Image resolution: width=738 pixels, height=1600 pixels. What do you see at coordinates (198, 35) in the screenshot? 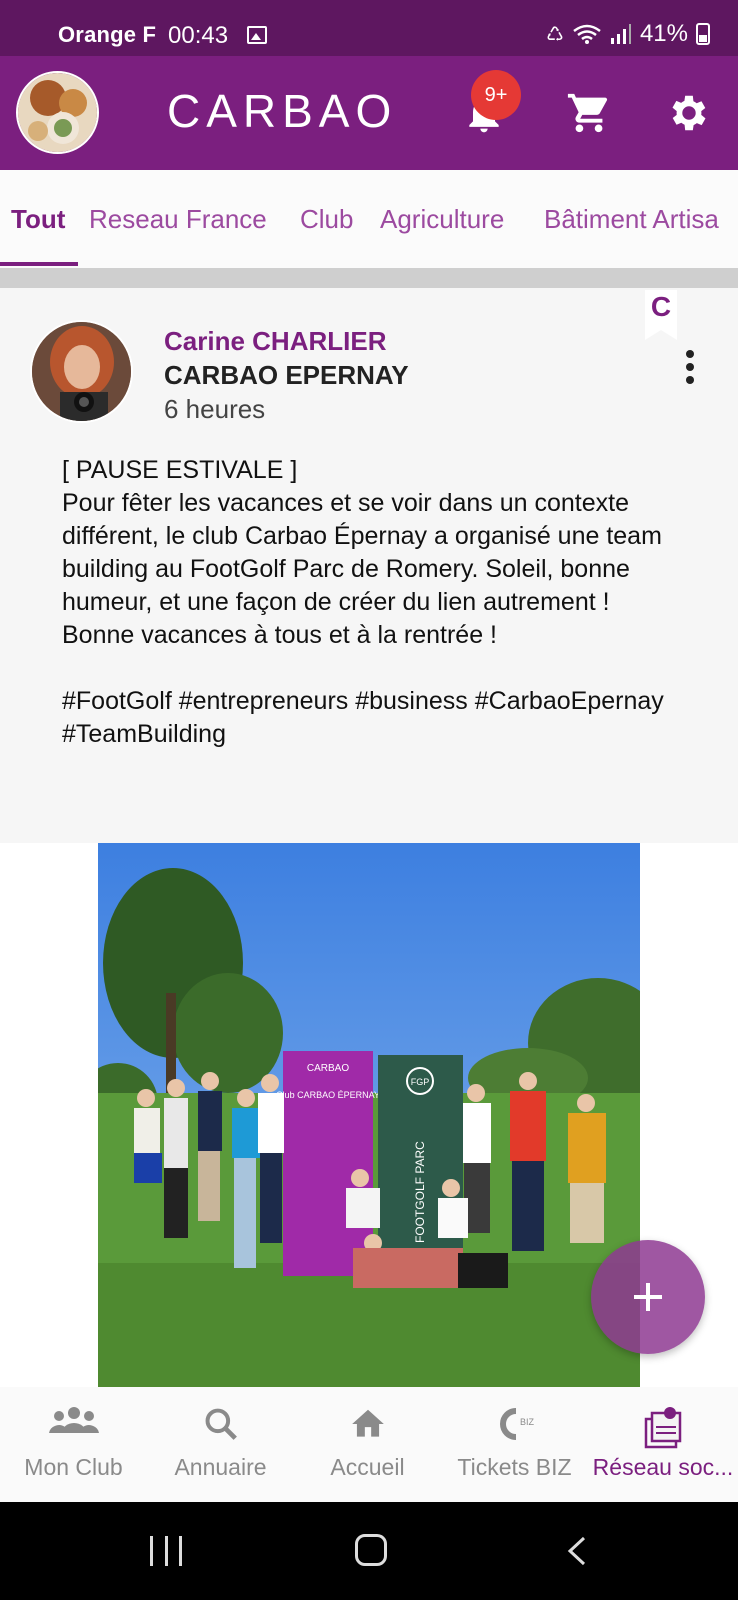
I see `clock: 00:43` at bounding box center [198, 35].